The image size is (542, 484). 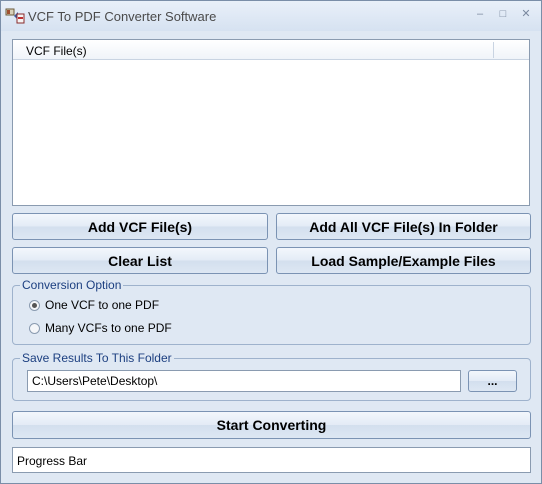 I want to click on progress-label: Progress Bar, so click(x=52, y=461).